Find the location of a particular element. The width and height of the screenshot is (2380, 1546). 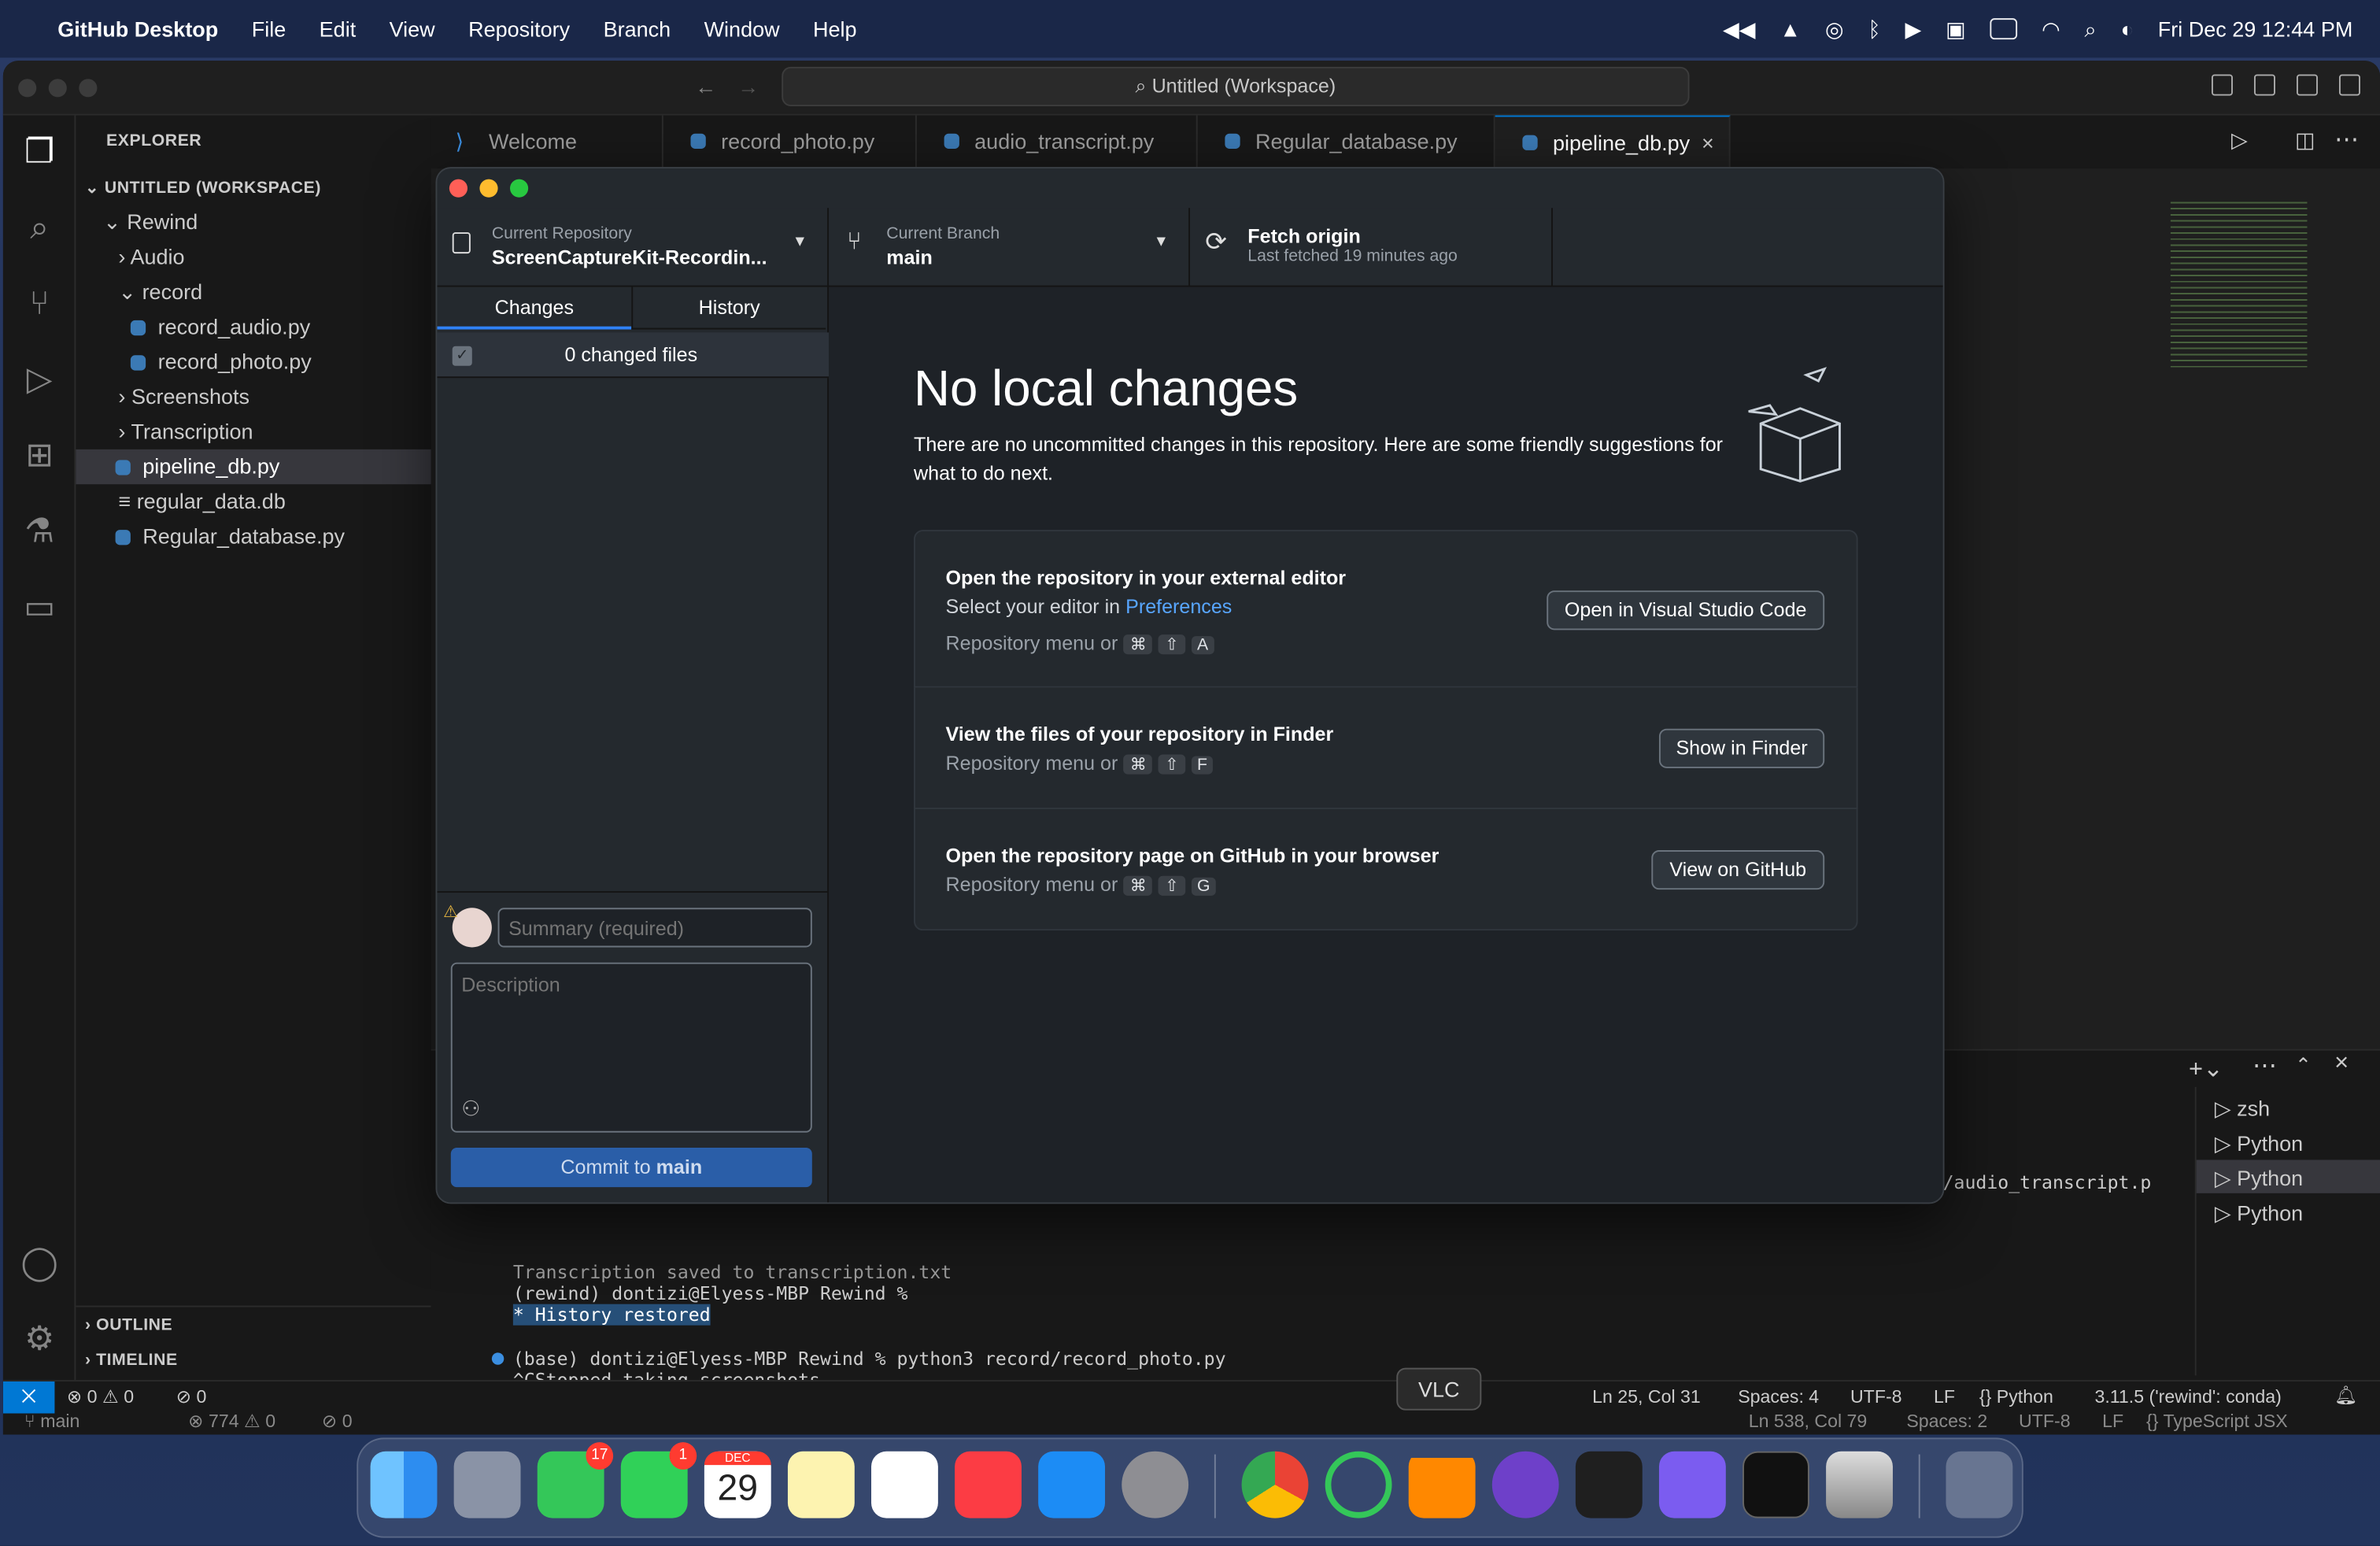

tree-folder-rewind: ⌄ Rewind is located at coordinates (150, 222).